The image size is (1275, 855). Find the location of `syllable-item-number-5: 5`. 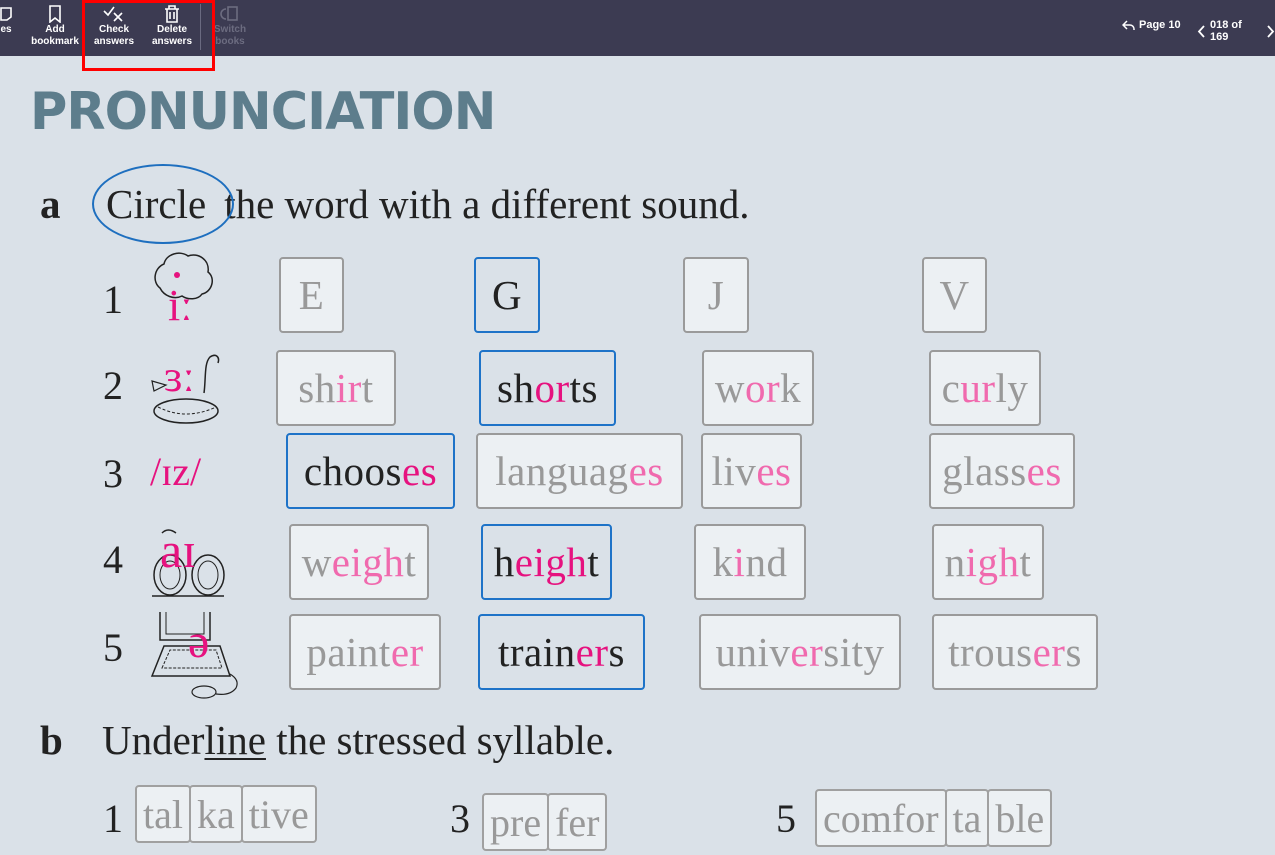

syllable-item-number-5: 5 is located at coordinates (786, 818).